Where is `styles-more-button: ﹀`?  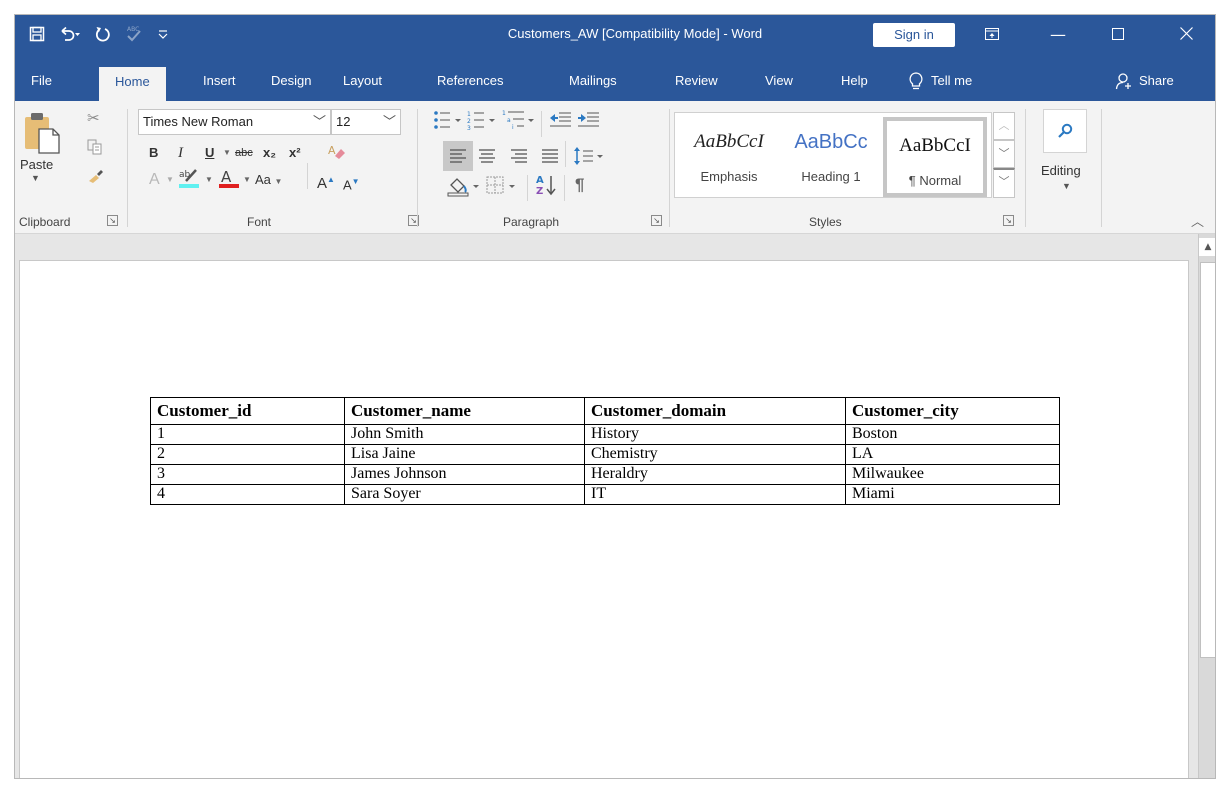 styles-more-button: ﹀ is located at coordinates (1004, 183).